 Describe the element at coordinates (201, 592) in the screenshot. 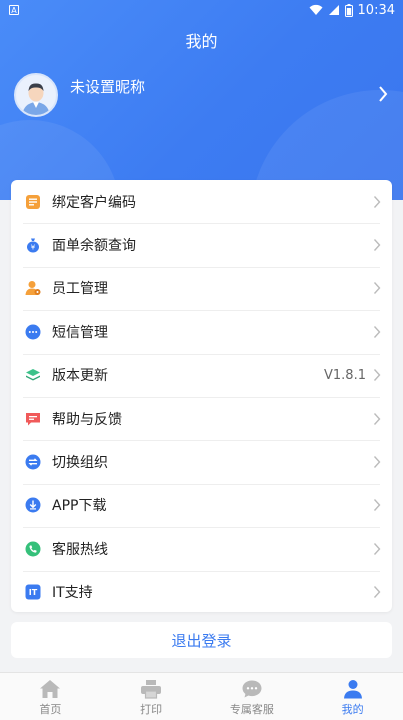

I see `menu-item-it-support: IT IT支持` at that location.